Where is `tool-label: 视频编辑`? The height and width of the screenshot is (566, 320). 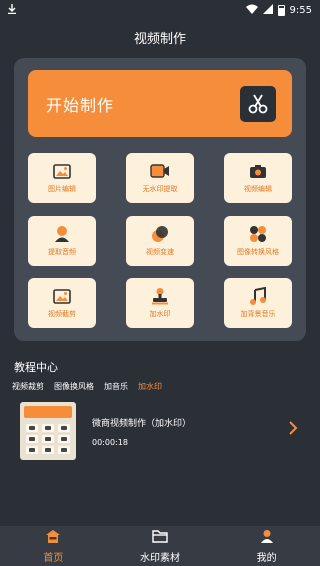
tool-label: 视频编辑 is located at coordinates (258, 189).